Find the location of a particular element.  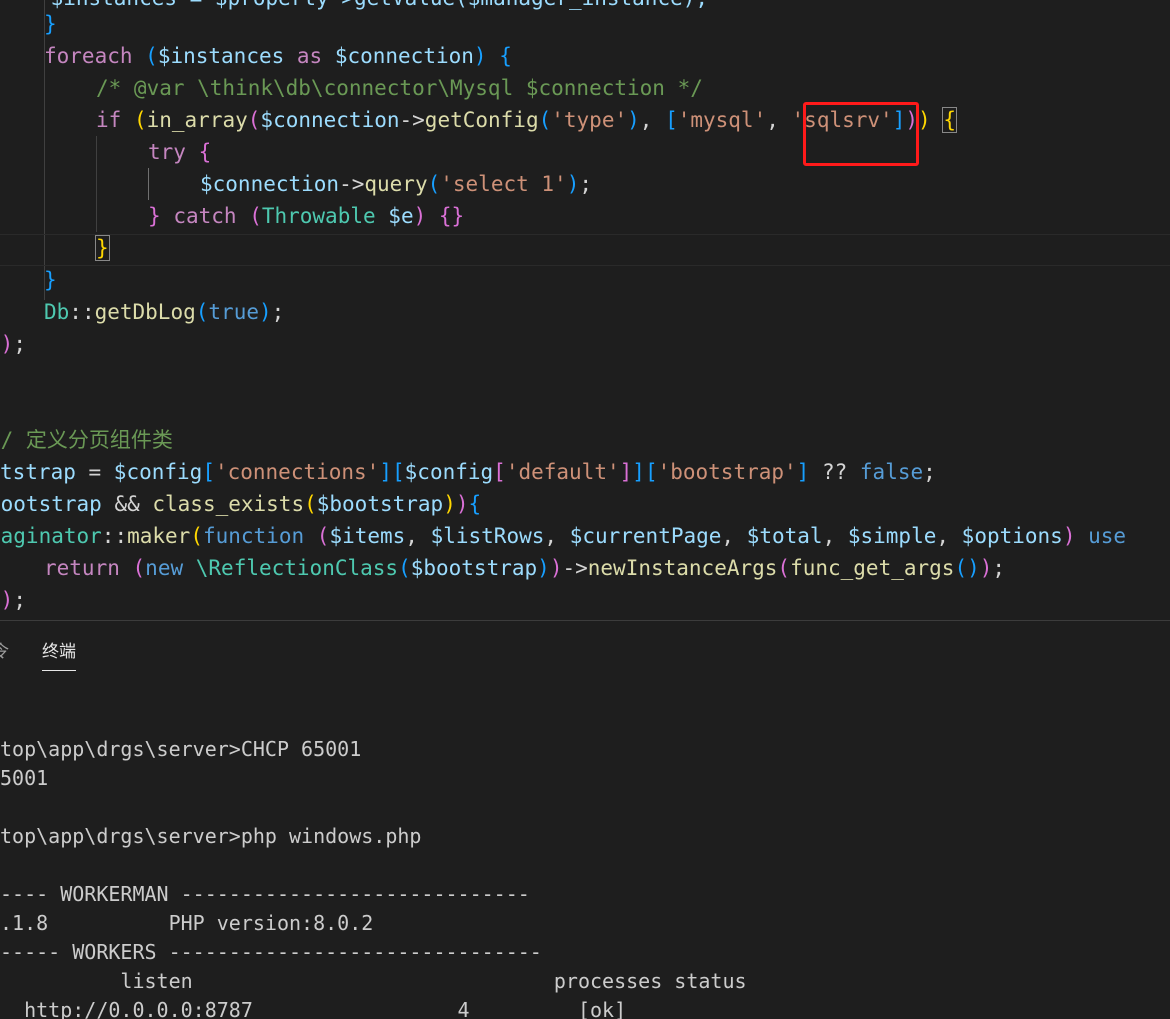

annotation-highlight-box is located at coordinates (861, 134).